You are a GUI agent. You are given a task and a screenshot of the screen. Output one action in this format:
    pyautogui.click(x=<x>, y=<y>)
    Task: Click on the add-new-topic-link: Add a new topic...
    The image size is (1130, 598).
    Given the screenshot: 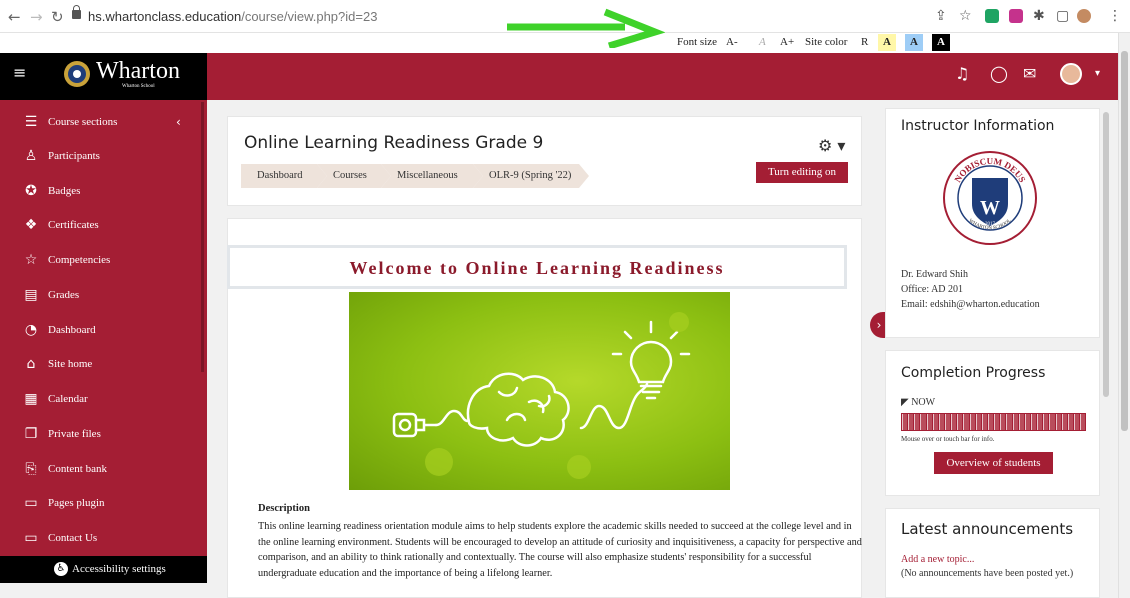 What is the action you would take?
    pyautogui.click(x=937, y=560)
    